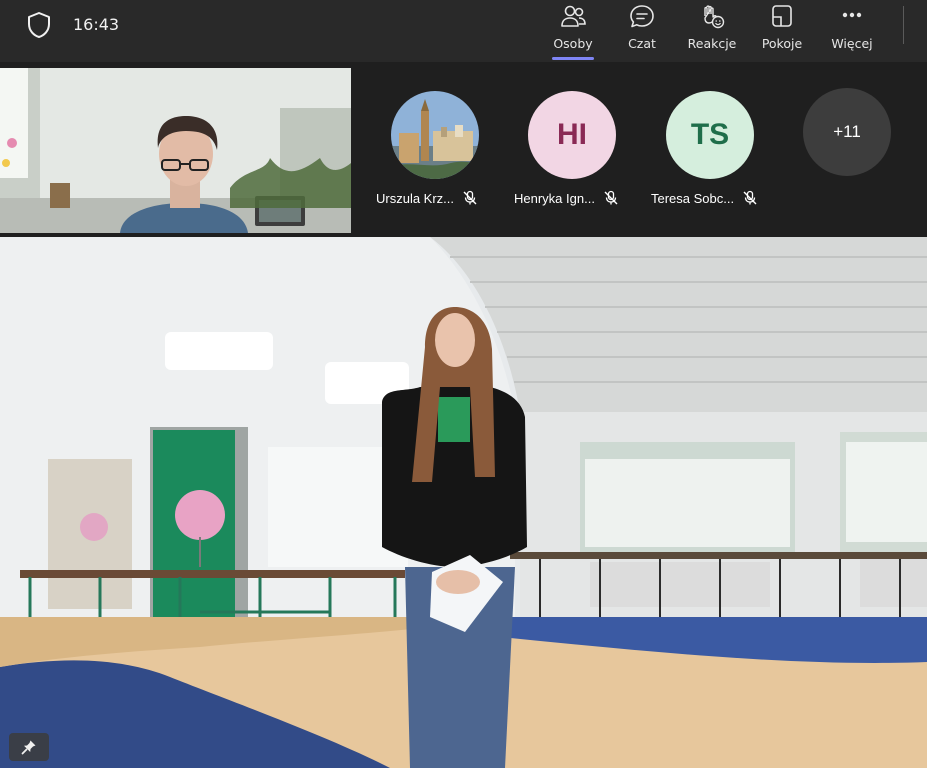  Describe the element at coordinates (573, 16) in the screenshot. I see `people-icon` at that location.